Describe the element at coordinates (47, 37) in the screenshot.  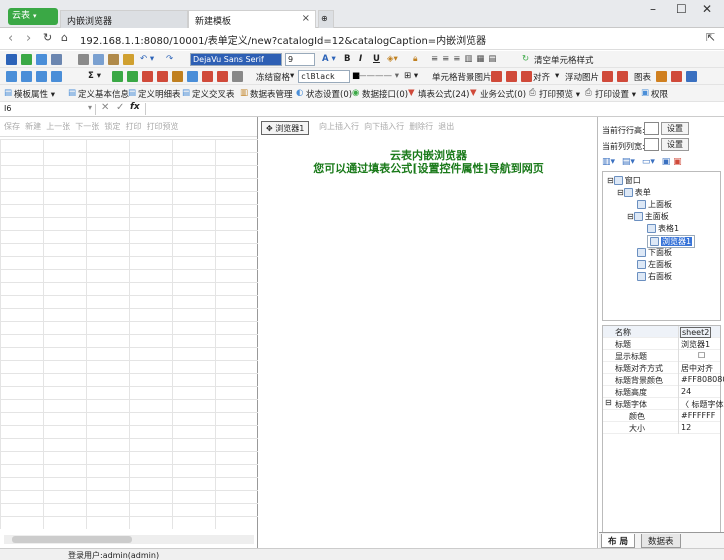
I see `reload-icon: ↻` at that location.